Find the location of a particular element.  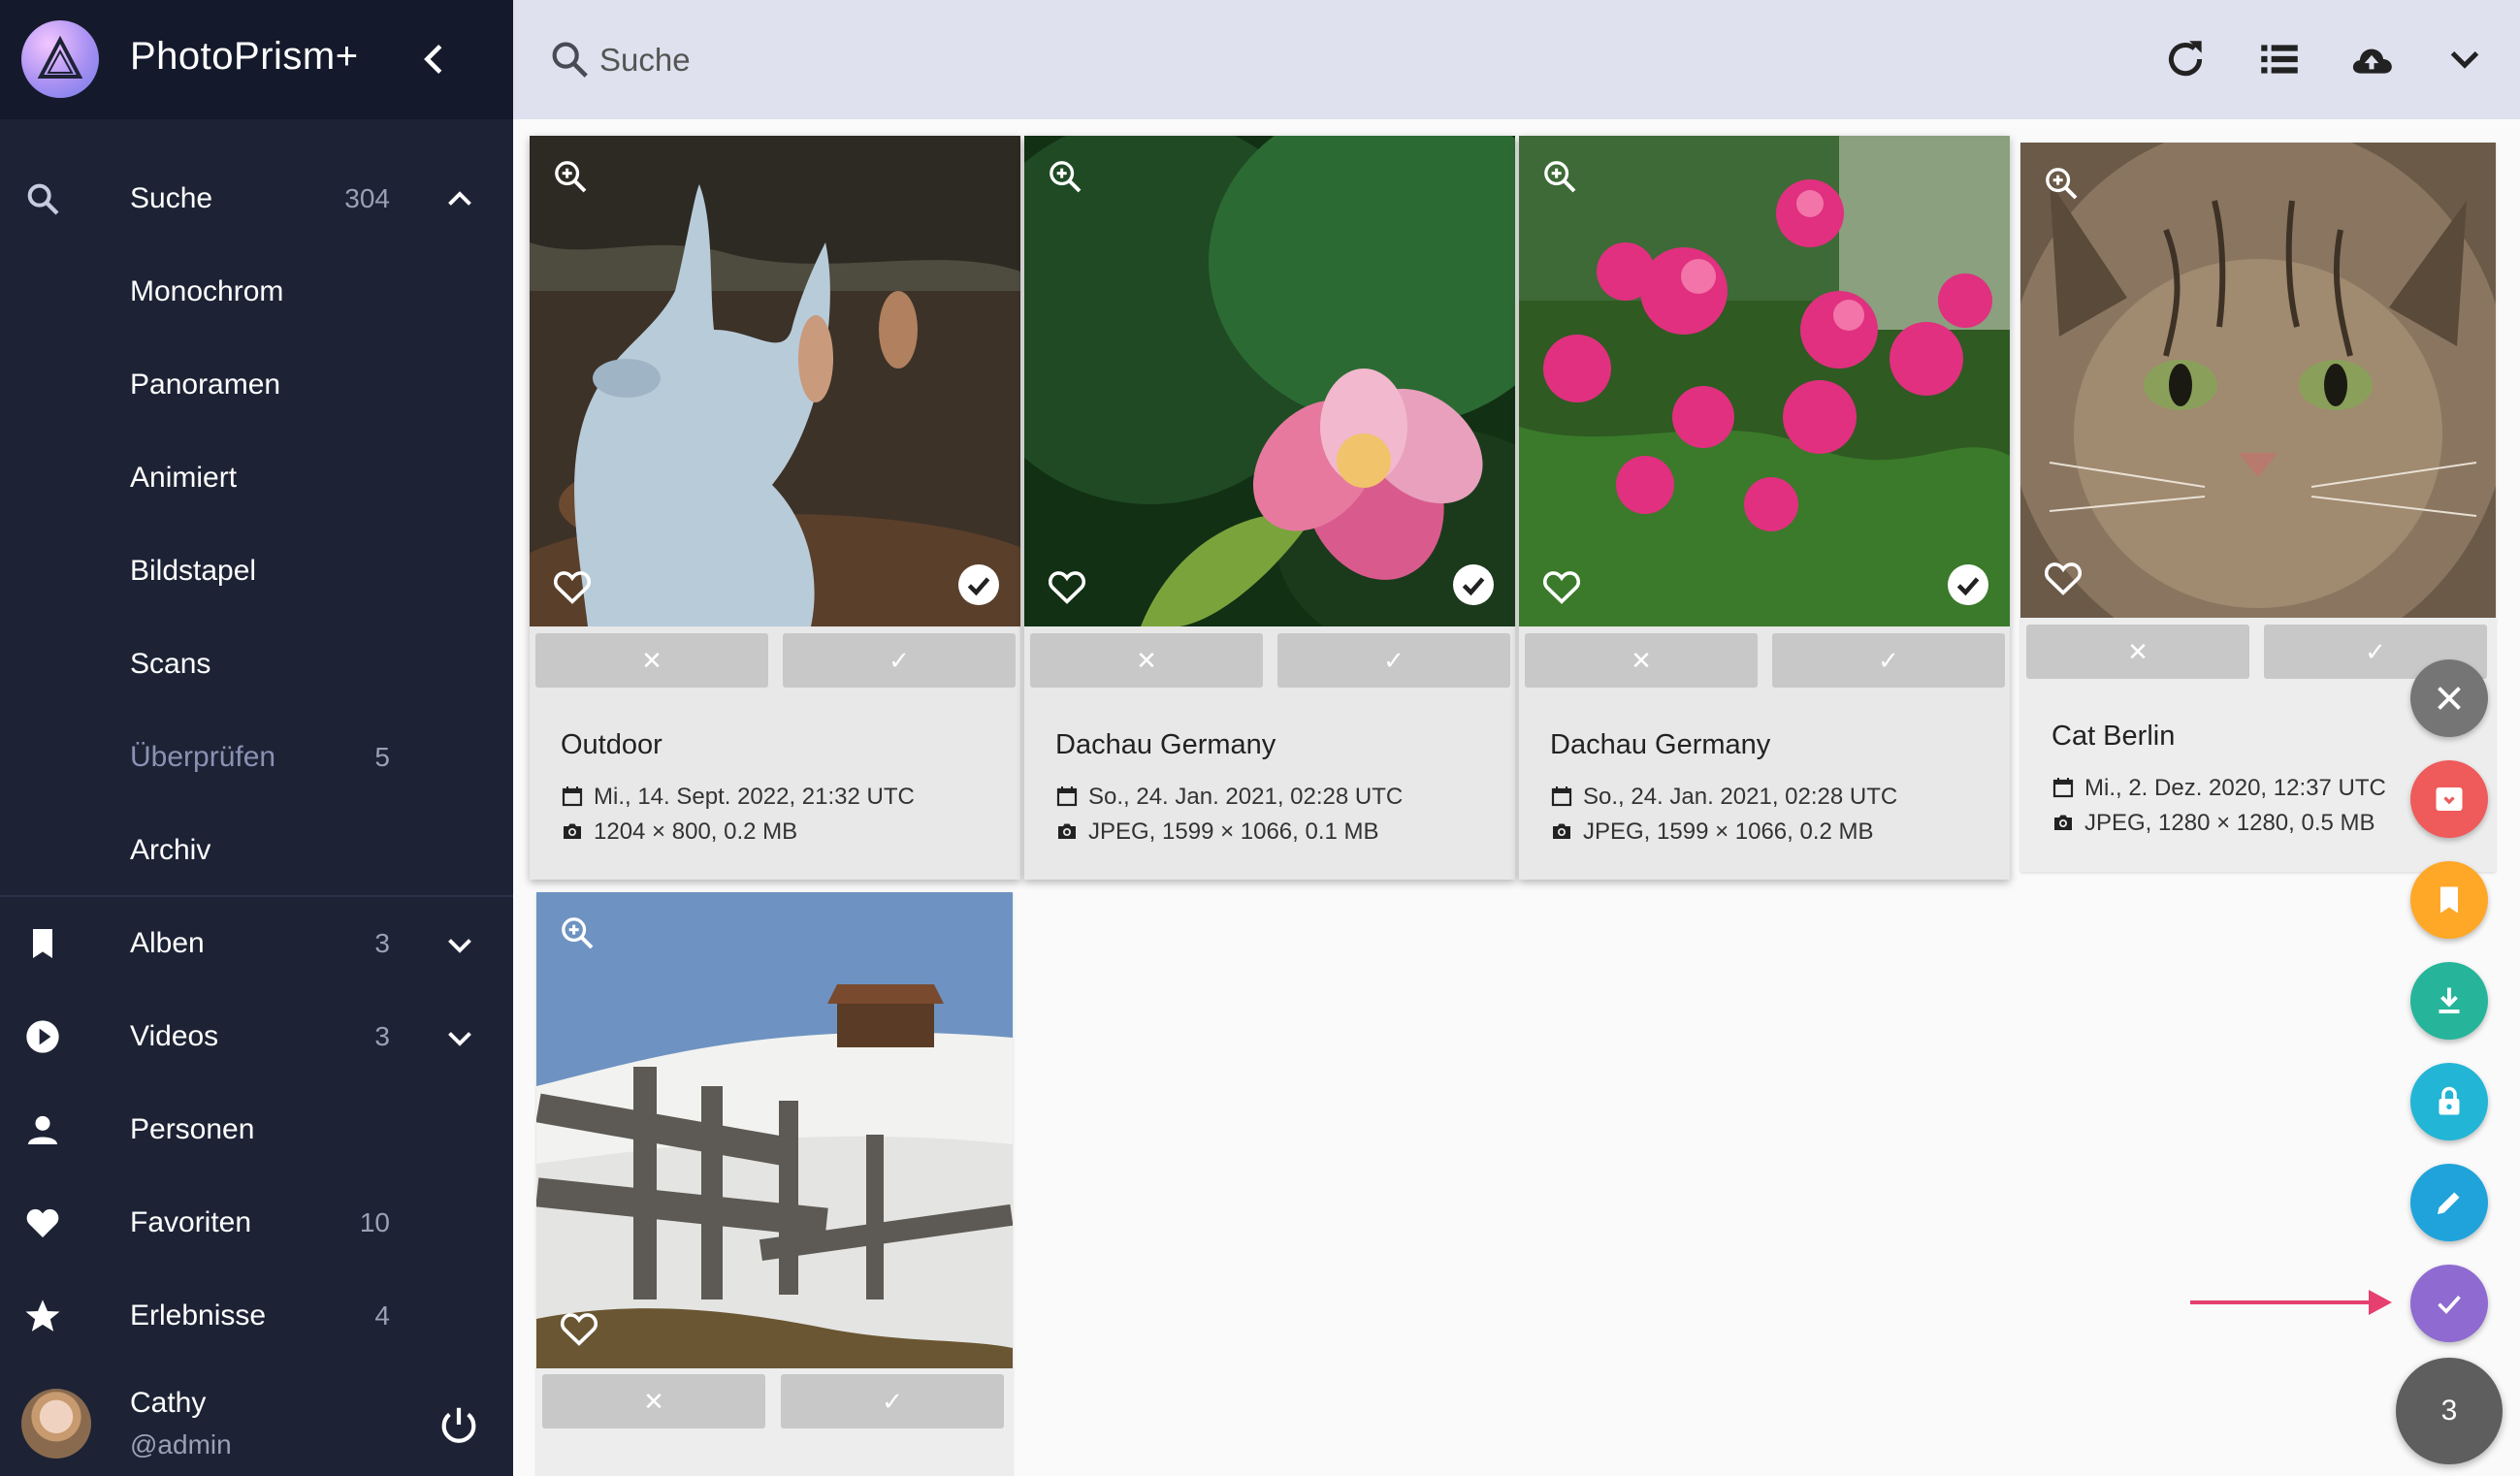

user-account: Cathy @admin is located at coordinates (256, 1425).